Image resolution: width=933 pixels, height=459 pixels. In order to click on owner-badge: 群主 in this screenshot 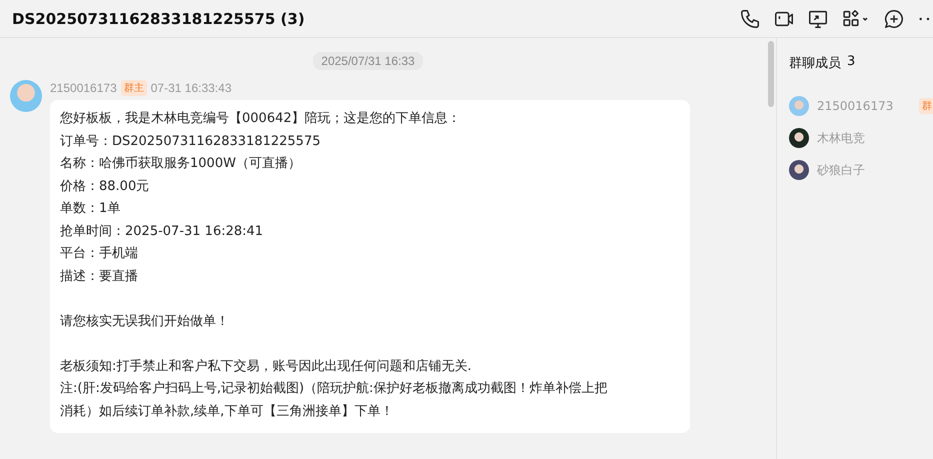, I will do `click(133, 88)`.